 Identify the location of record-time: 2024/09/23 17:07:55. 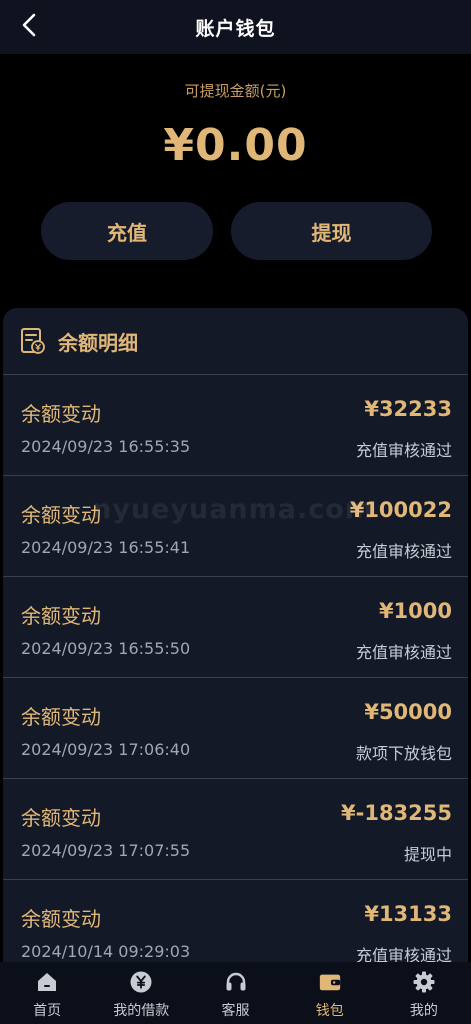
(106, 850).